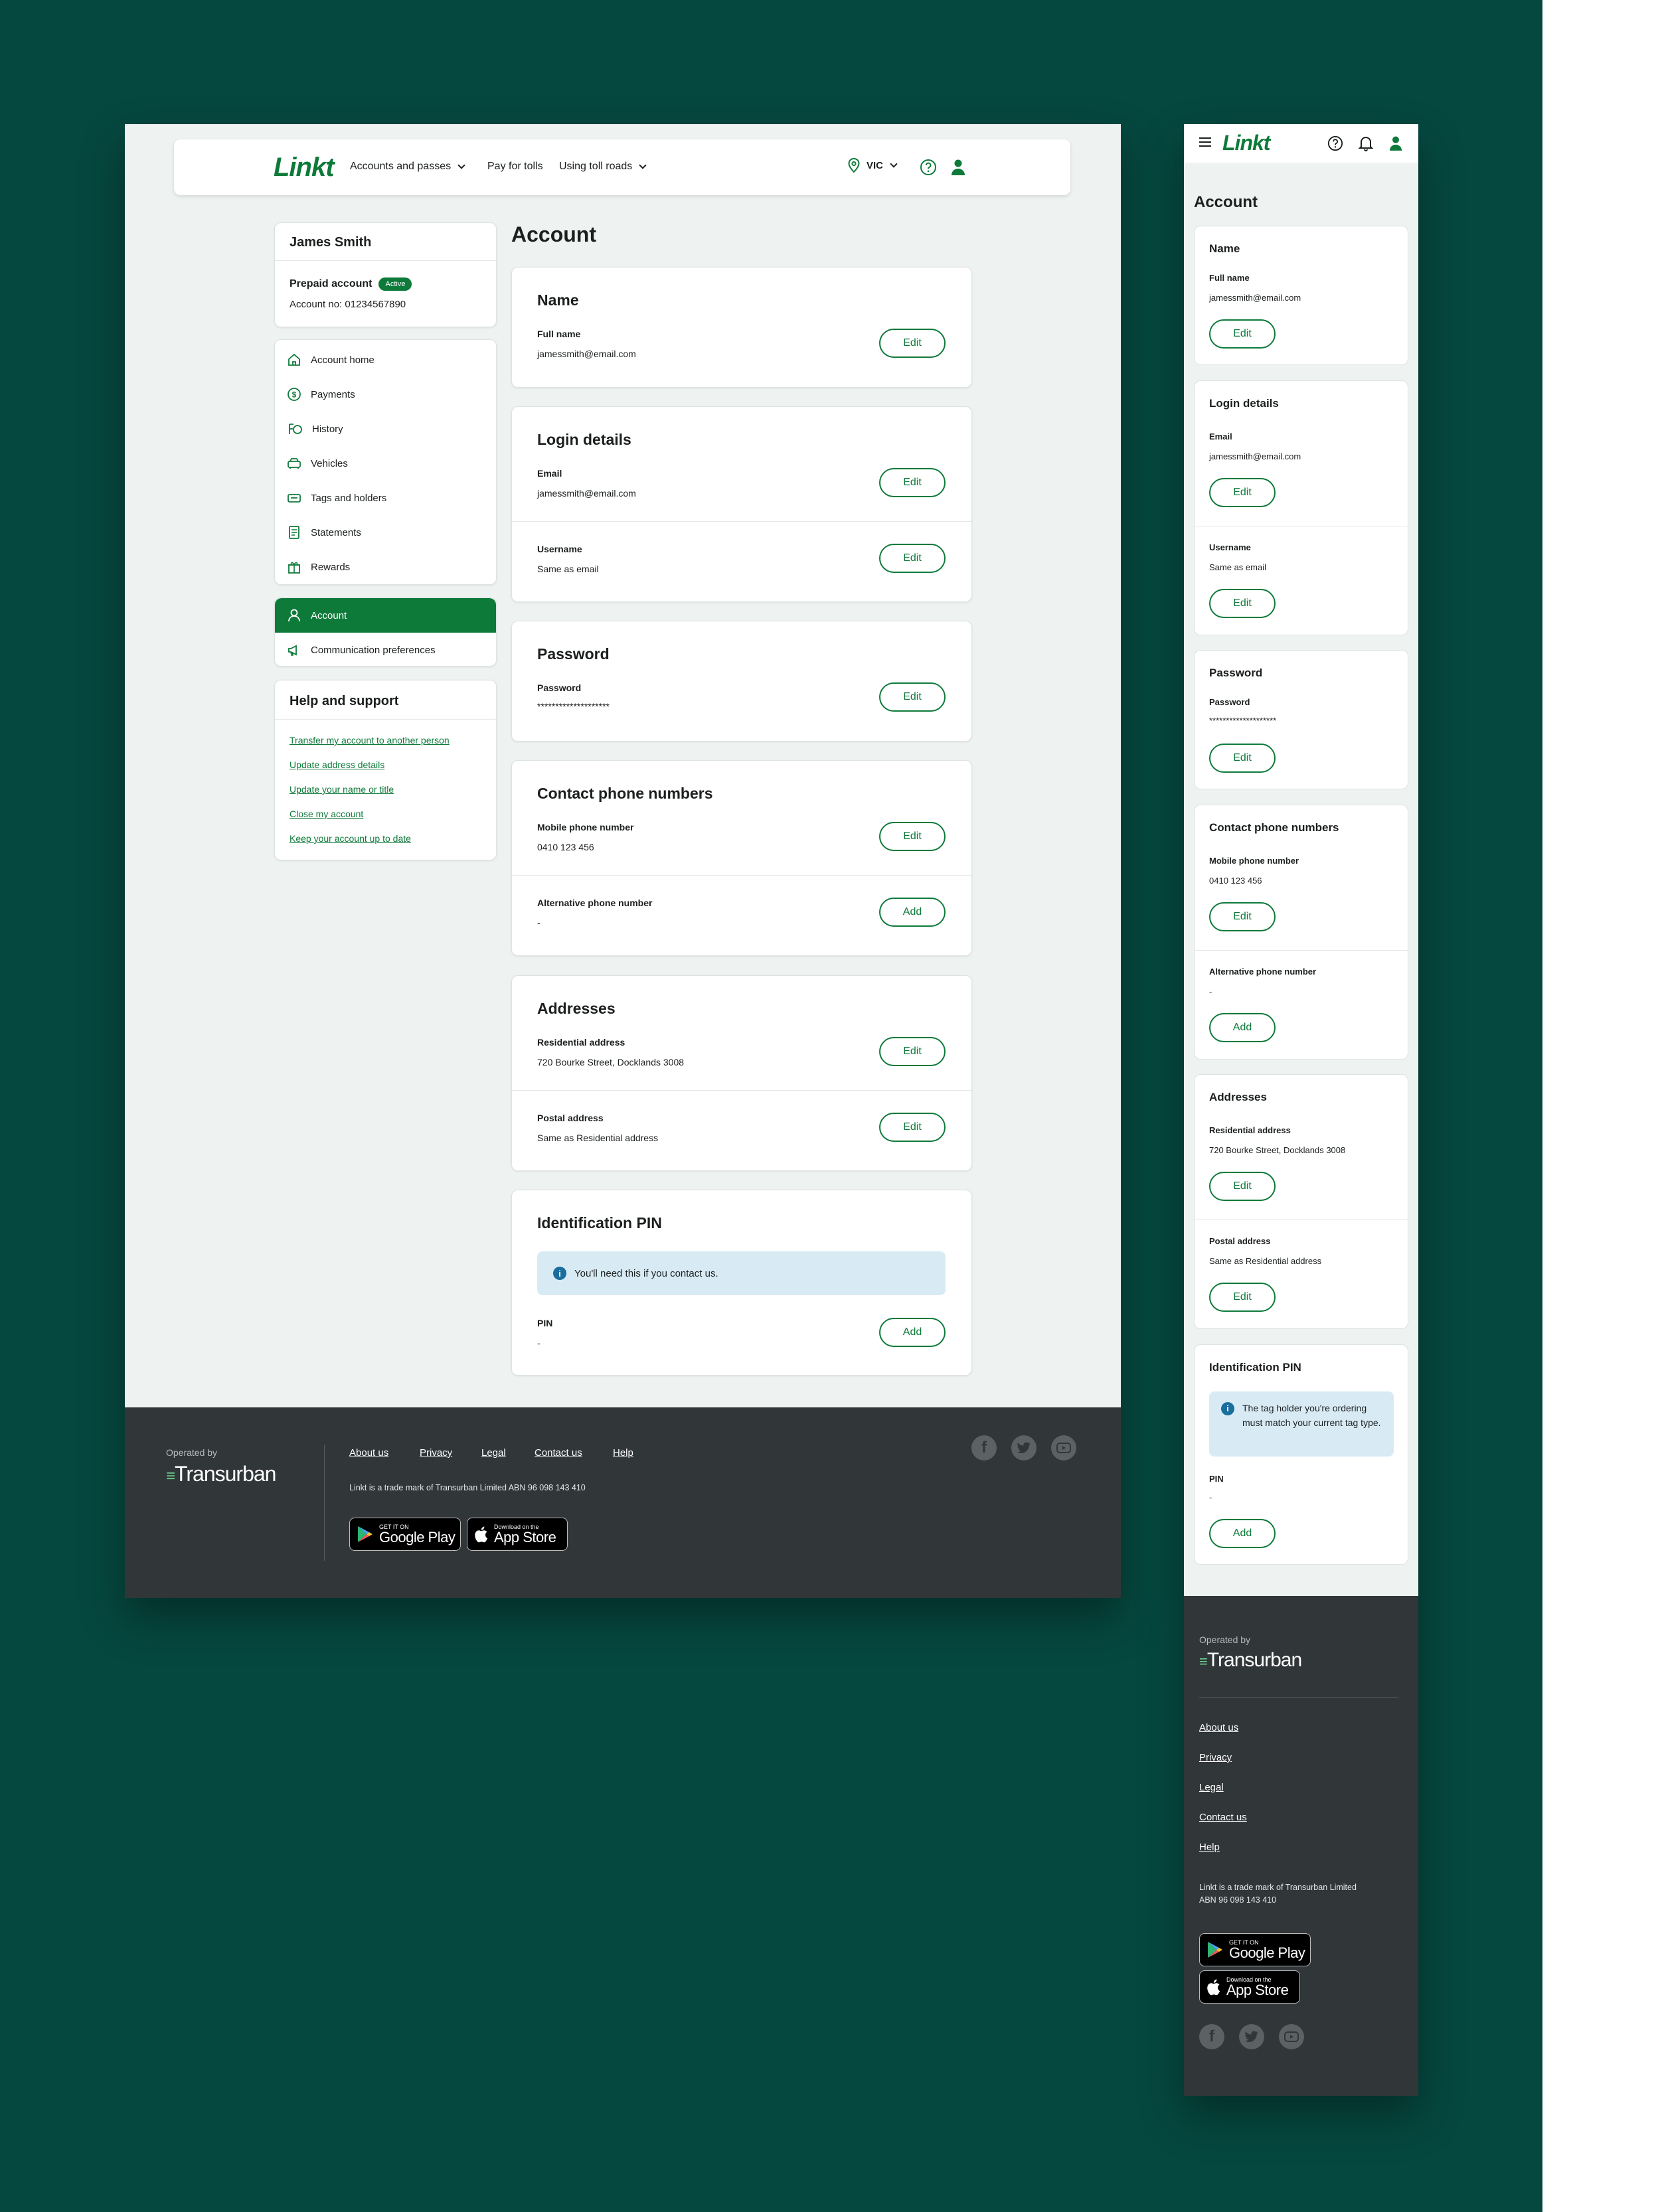  Describe the element at coordinates (1205, 142) in the screenshot. I see `menu-icon` at that location.